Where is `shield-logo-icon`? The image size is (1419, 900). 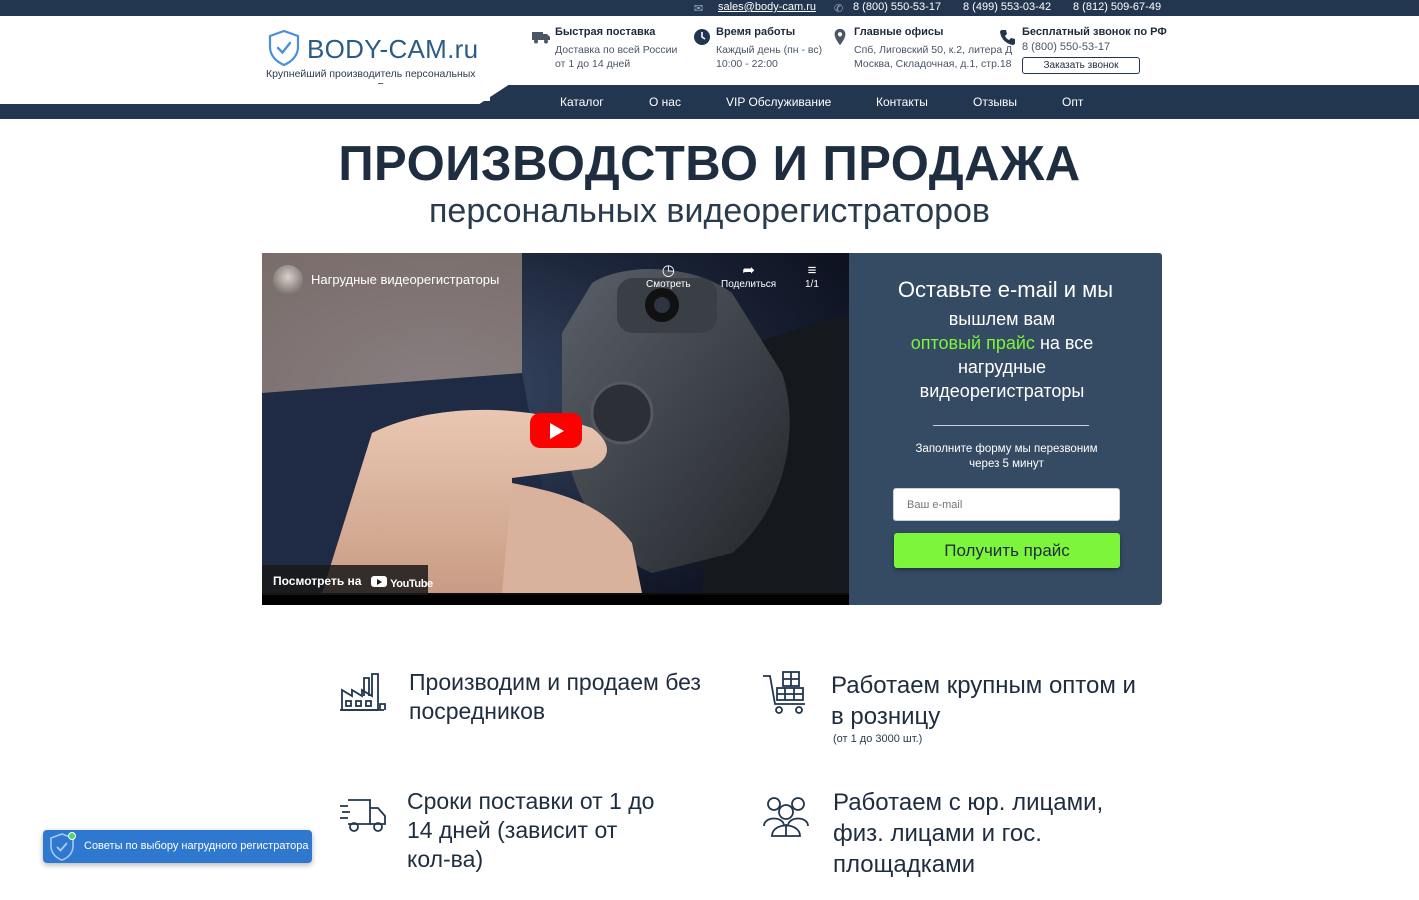
shield-logo-icon is located at coordinates (284, 48).